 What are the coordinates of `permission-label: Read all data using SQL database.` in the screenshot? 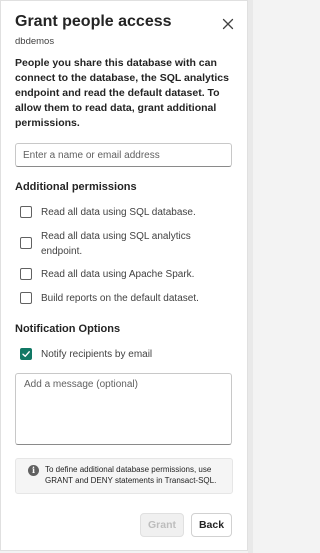 It's located at (118, 212).